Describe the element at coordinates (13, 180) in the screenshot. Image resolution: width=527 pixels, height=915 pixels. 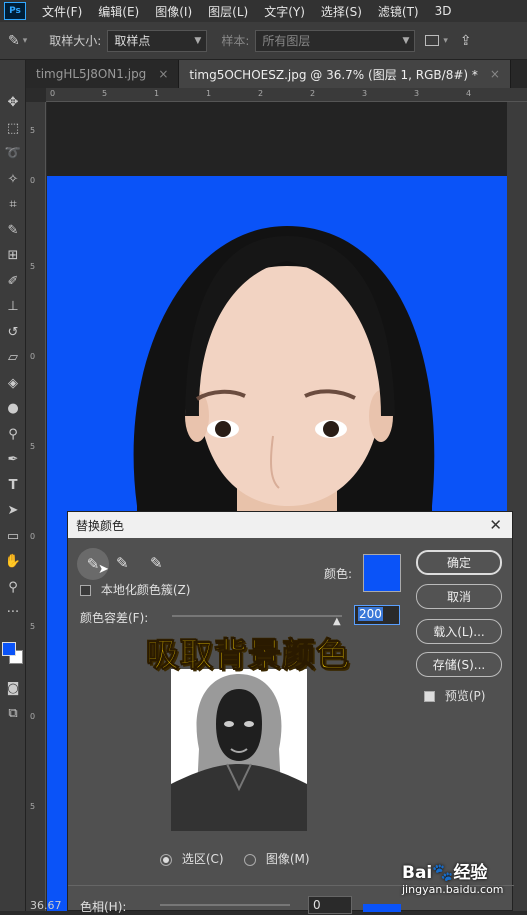
I see `magic-wand-tool-icon: ✧` at that location.